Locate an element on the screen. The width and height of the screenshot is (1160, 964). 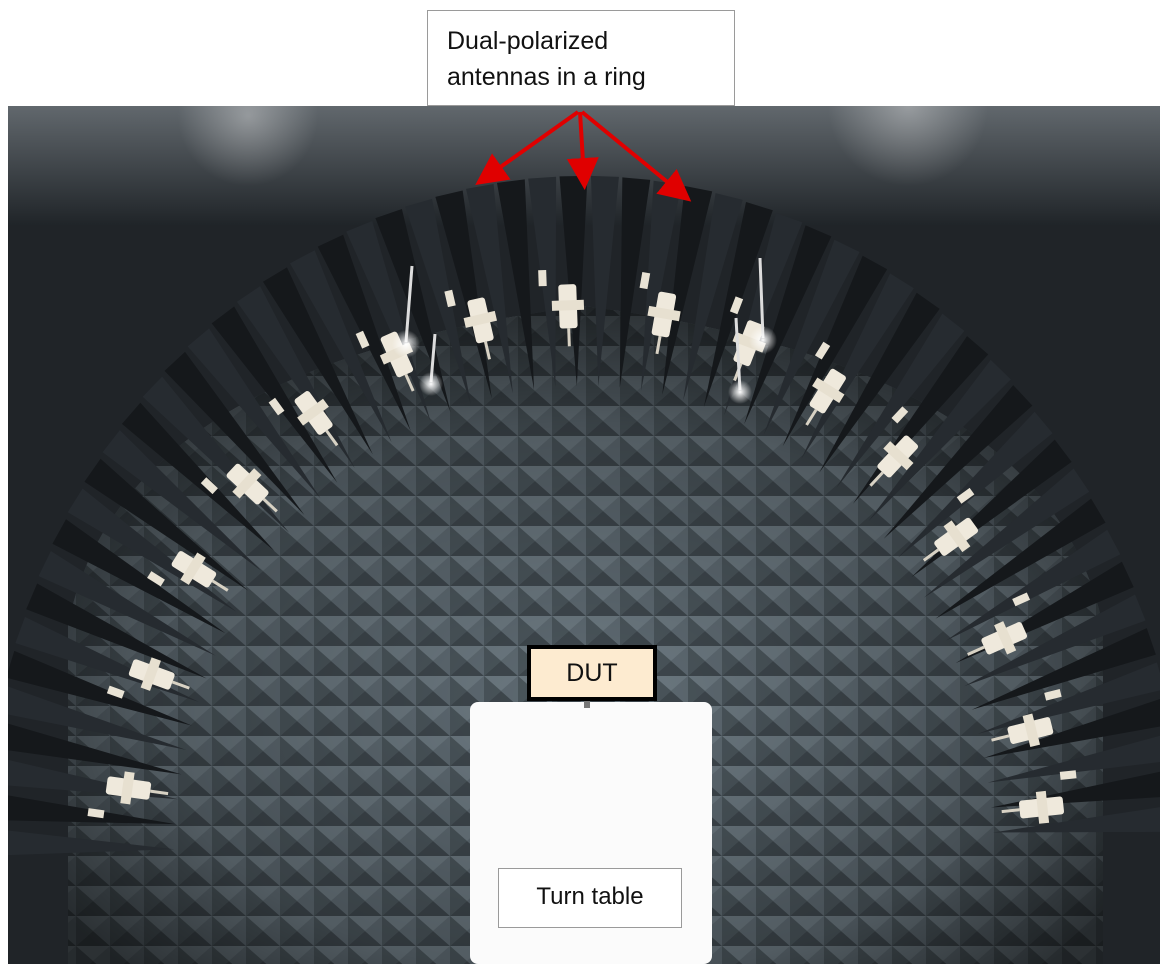
ring-label-line2: antennas in a ring is located at coordinates (546, 77).